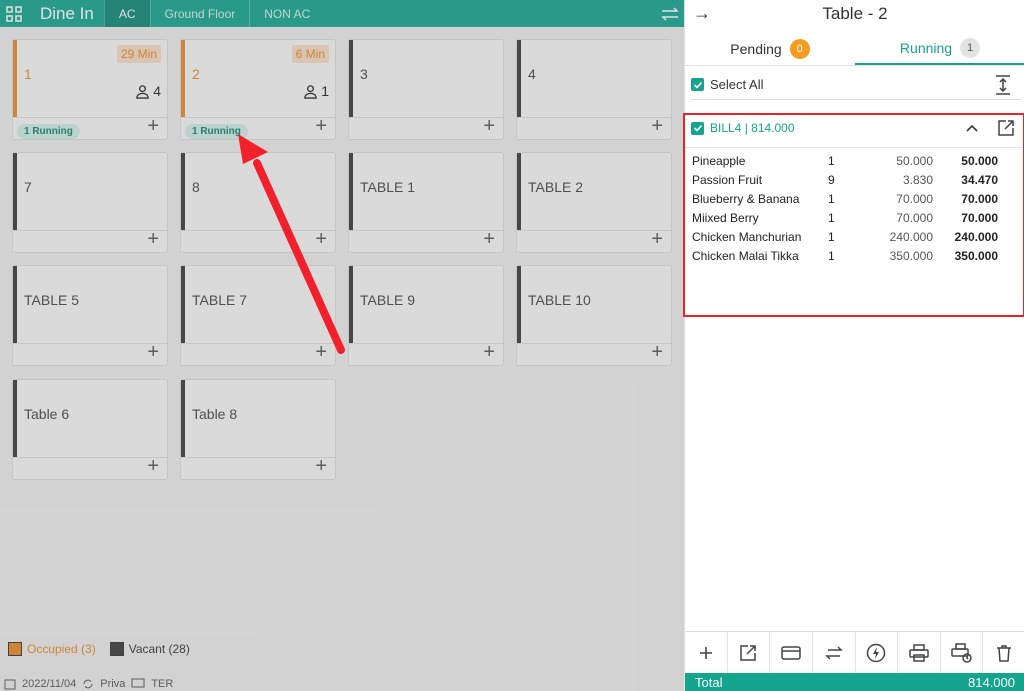 The image size is (1024, 691). Describe the element at coordinates (697, 128) in the screenshot. I see `bill-checkbox` at that location.